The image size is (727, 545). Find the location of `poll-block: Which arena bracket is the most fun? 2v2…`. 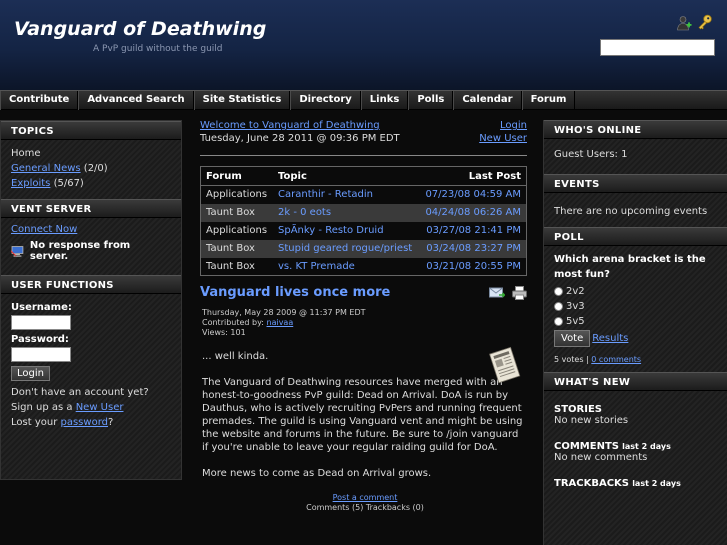

poll-block: Which arena bracket is the most fun? 2v2… is located at coordinates (635, 309).